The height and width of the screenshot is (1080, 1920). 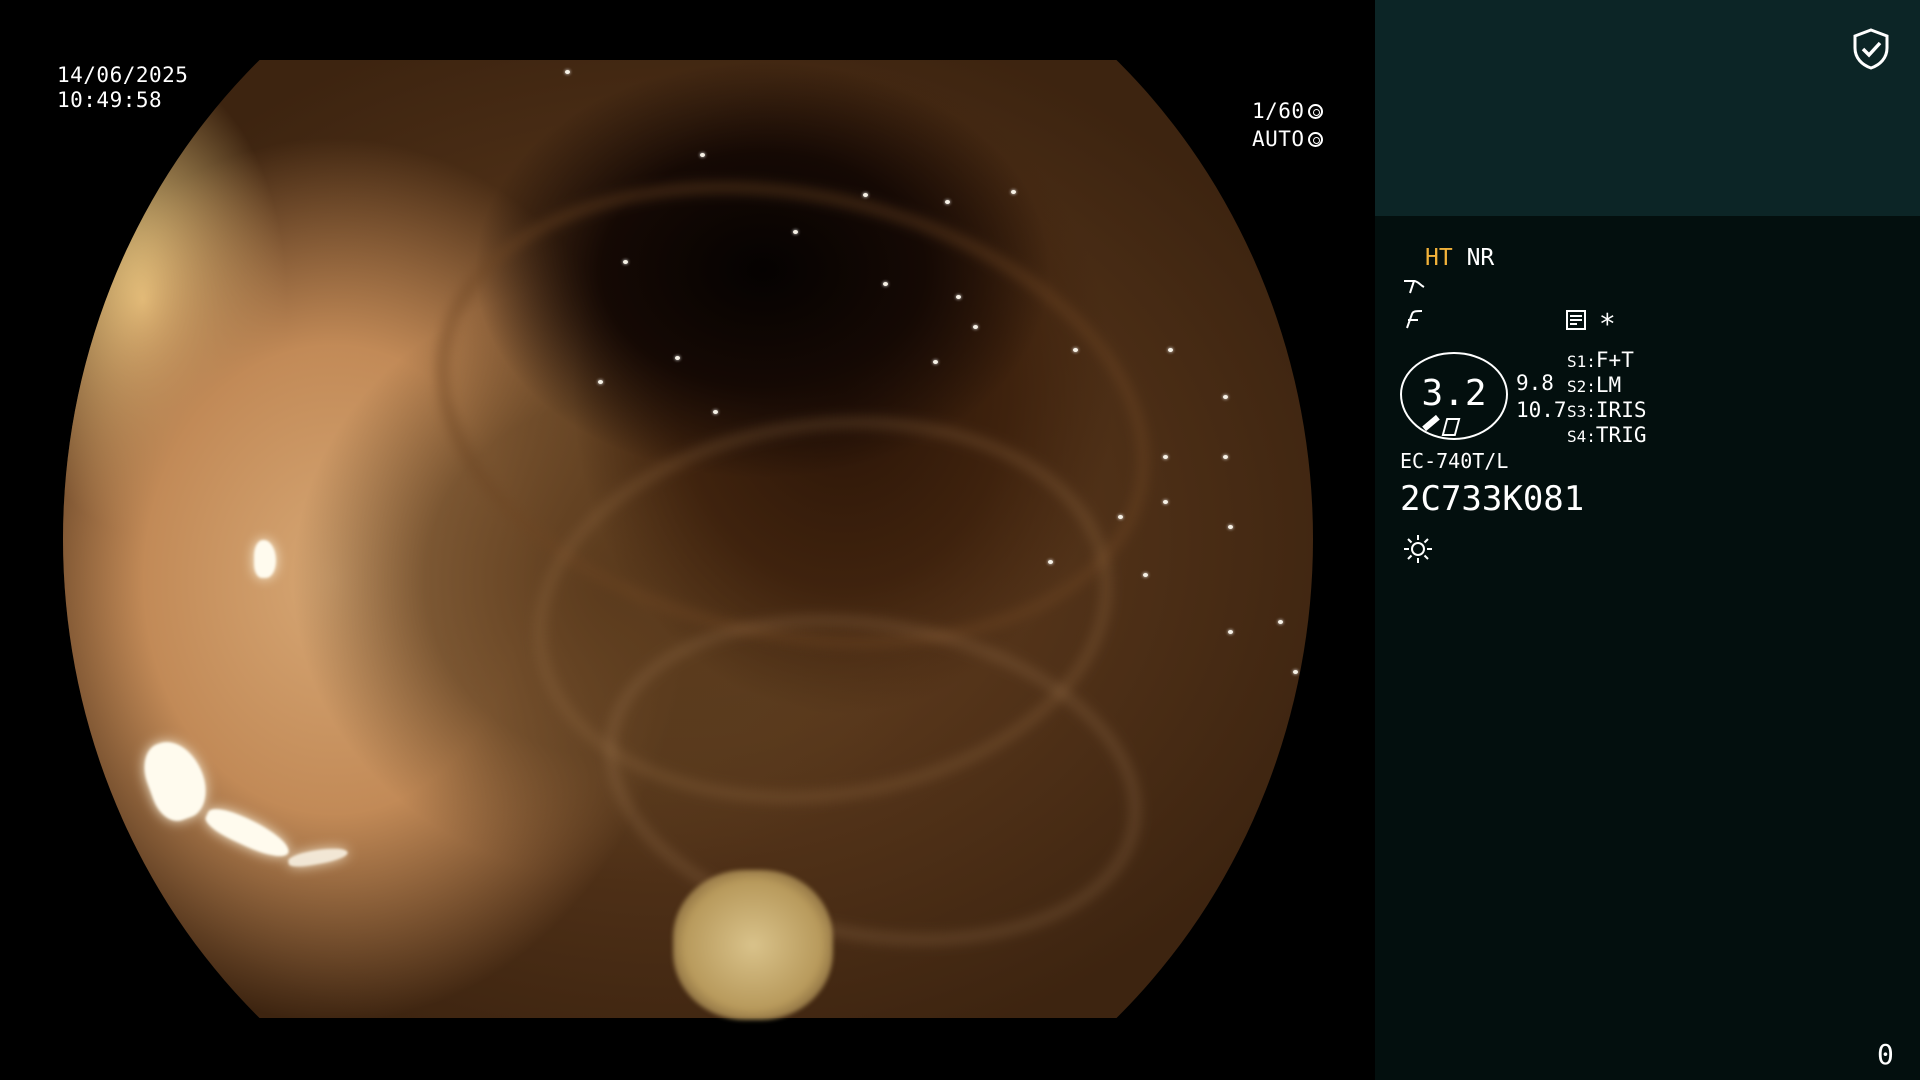 I want to click on nr-mode-label: NR, so click(x=1480, y=258).